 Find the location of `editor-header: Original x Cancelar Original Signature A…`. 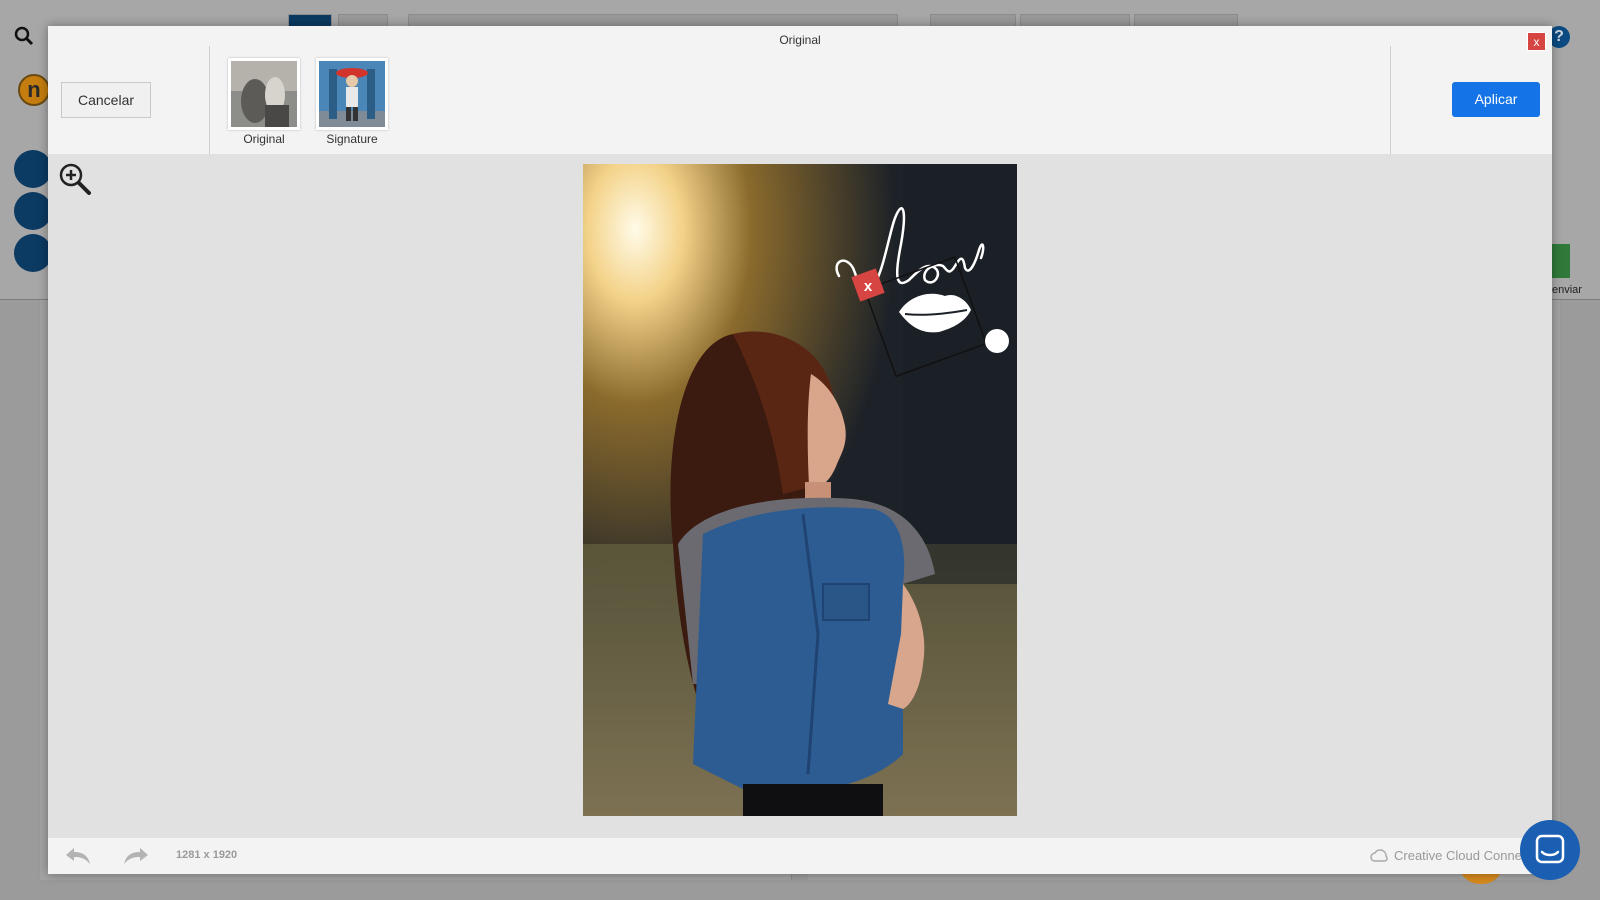

editor-header: Original x Cancelar Original Signature A… is located at coordinates (800, 90).